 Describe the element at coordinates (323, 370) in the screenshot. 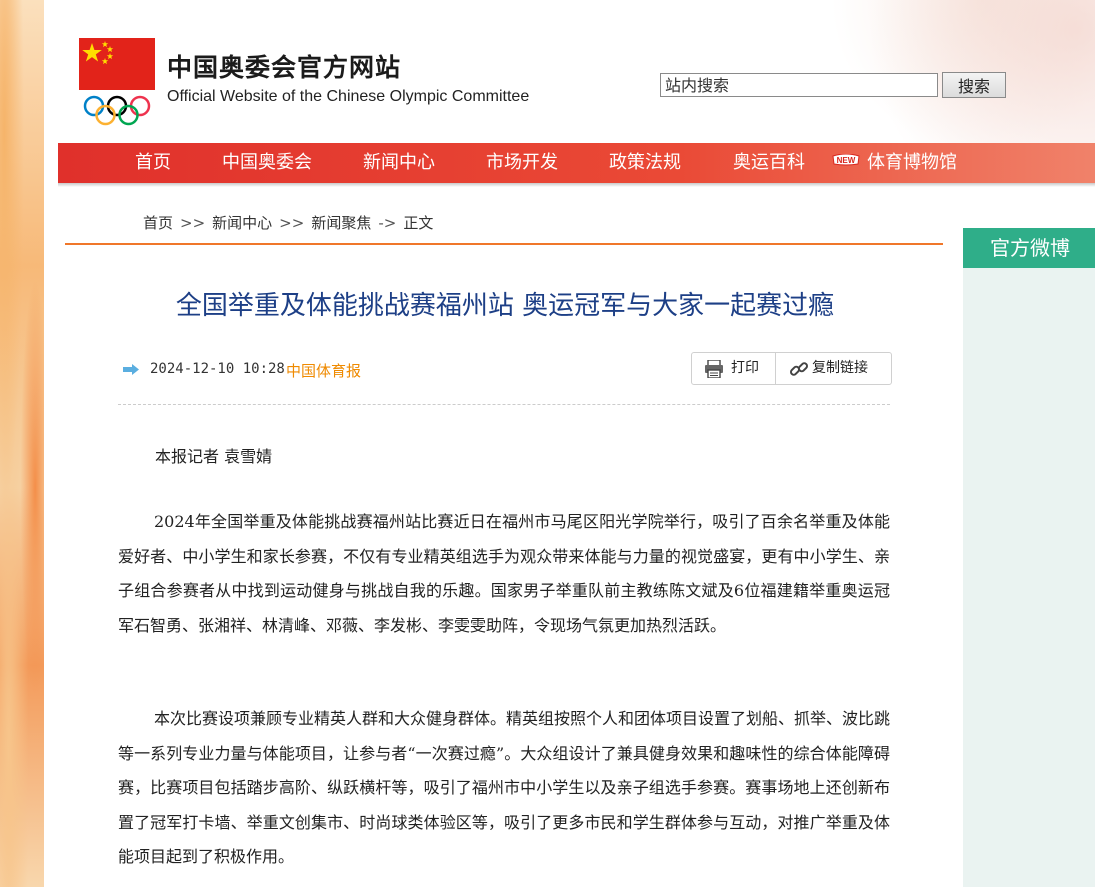

I see `article-source: 中国体育报` at that location.